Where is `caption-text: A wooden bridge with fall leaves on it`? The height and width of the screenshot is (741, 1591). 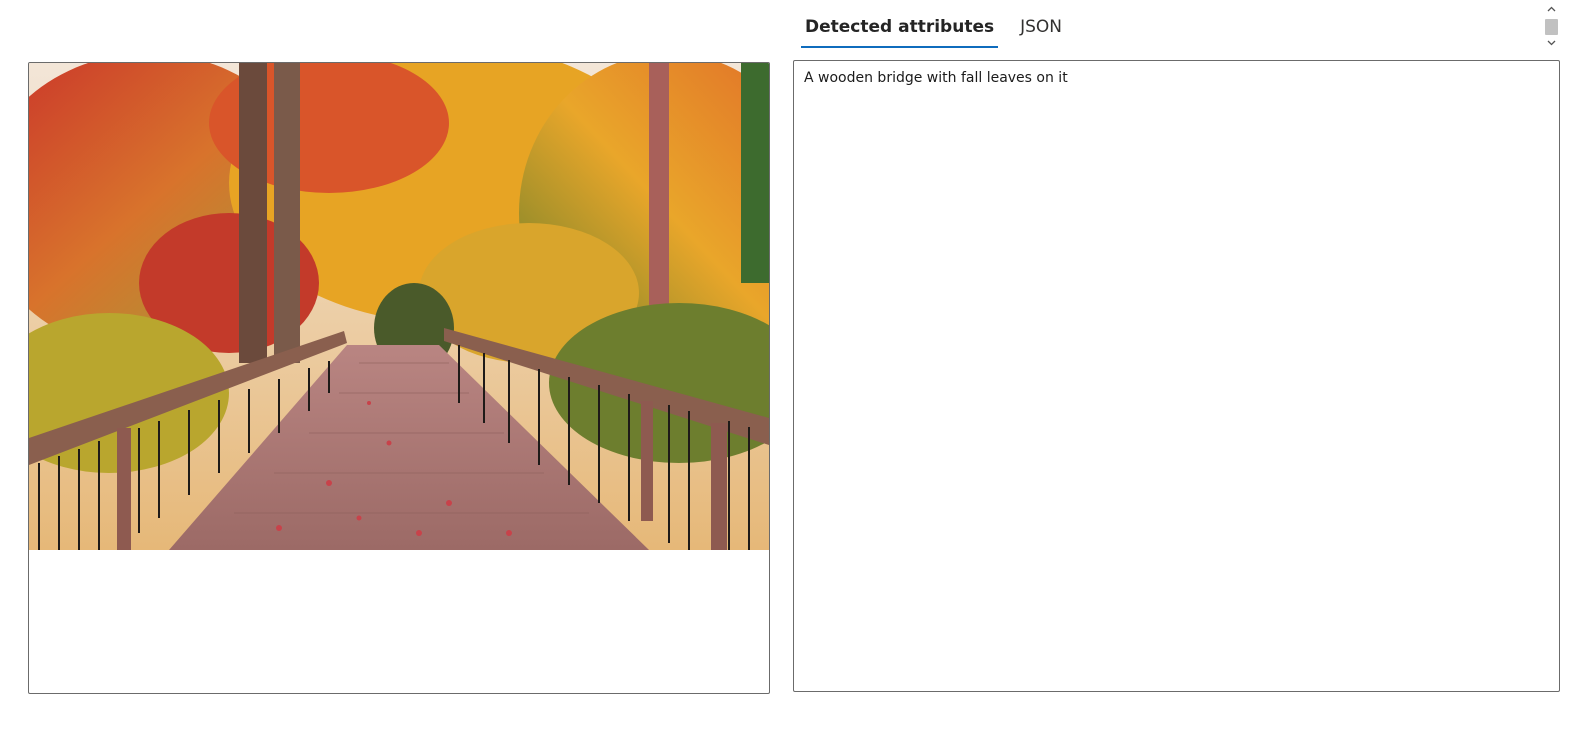
caption-text: A wooden bridge with fall leaves on it is located at coordinates (936, 78).